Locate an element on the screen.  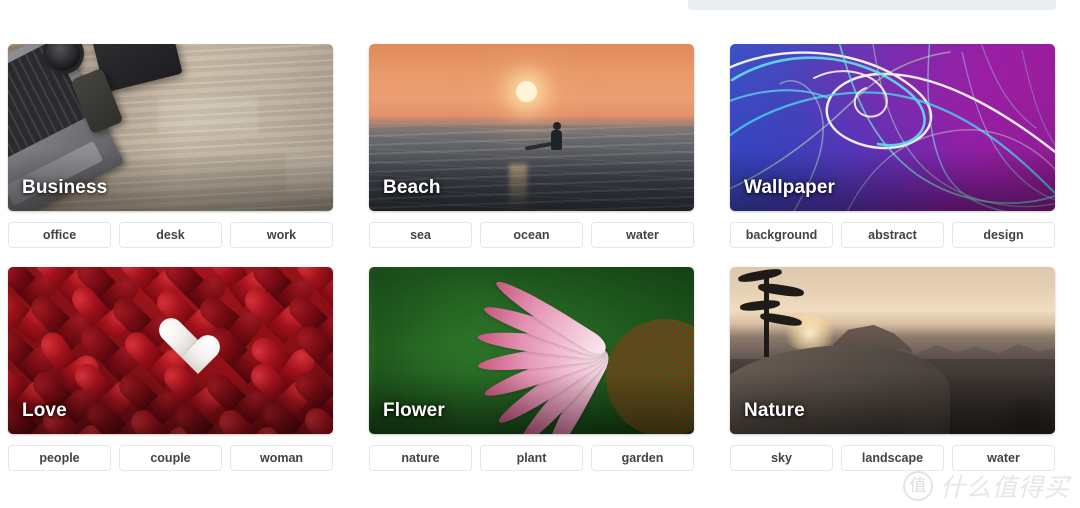
tag-design: design is located at coordinates (1003, 235).